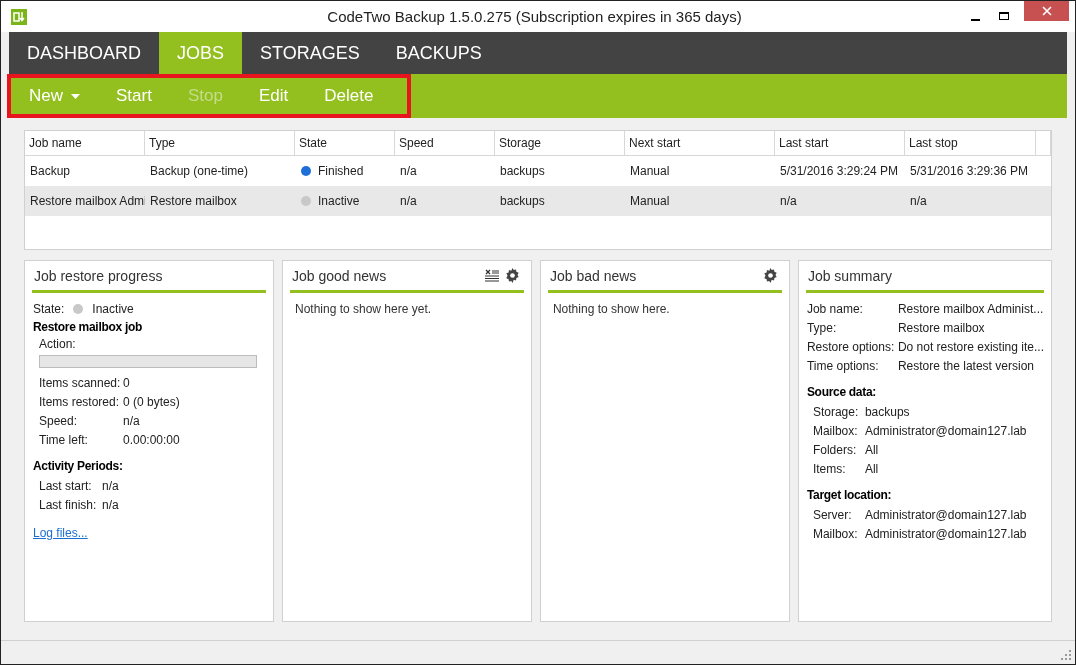 The width and height of the screenshot is (1076, 665). I want to click on column-header: Type, so click(220, 143).